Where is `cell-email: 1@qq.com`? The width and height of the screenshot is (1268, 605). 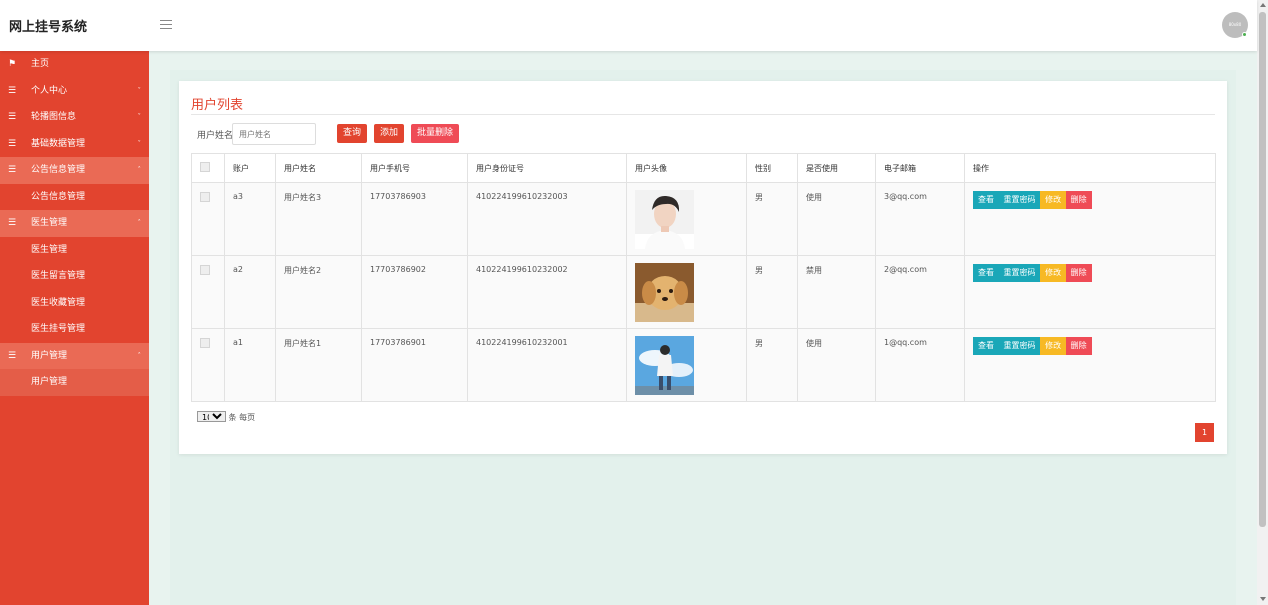
cell-email: 1@qq.com is located at coordinates (920, 365).